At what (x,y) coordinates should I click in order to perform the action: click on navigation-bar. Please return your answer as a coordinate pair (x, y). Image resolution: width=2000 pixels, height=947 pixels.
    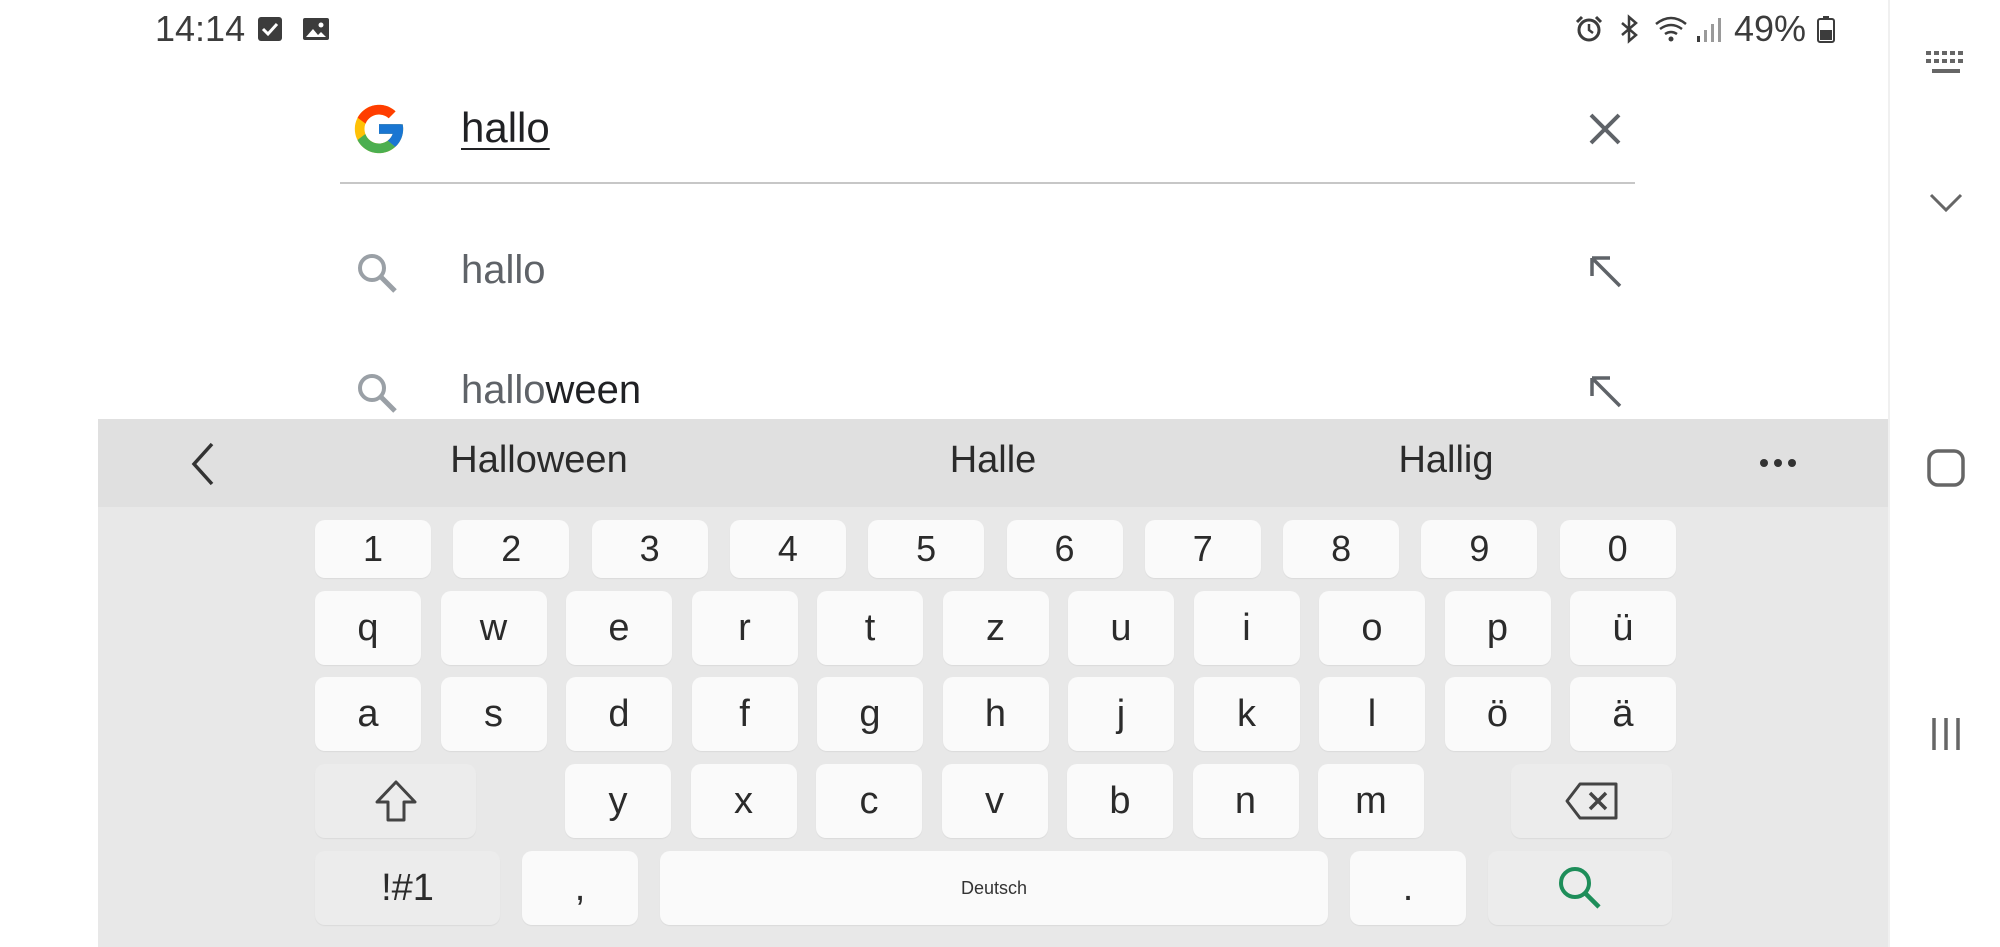
    Looking at the image, I should click on (1944, 473).